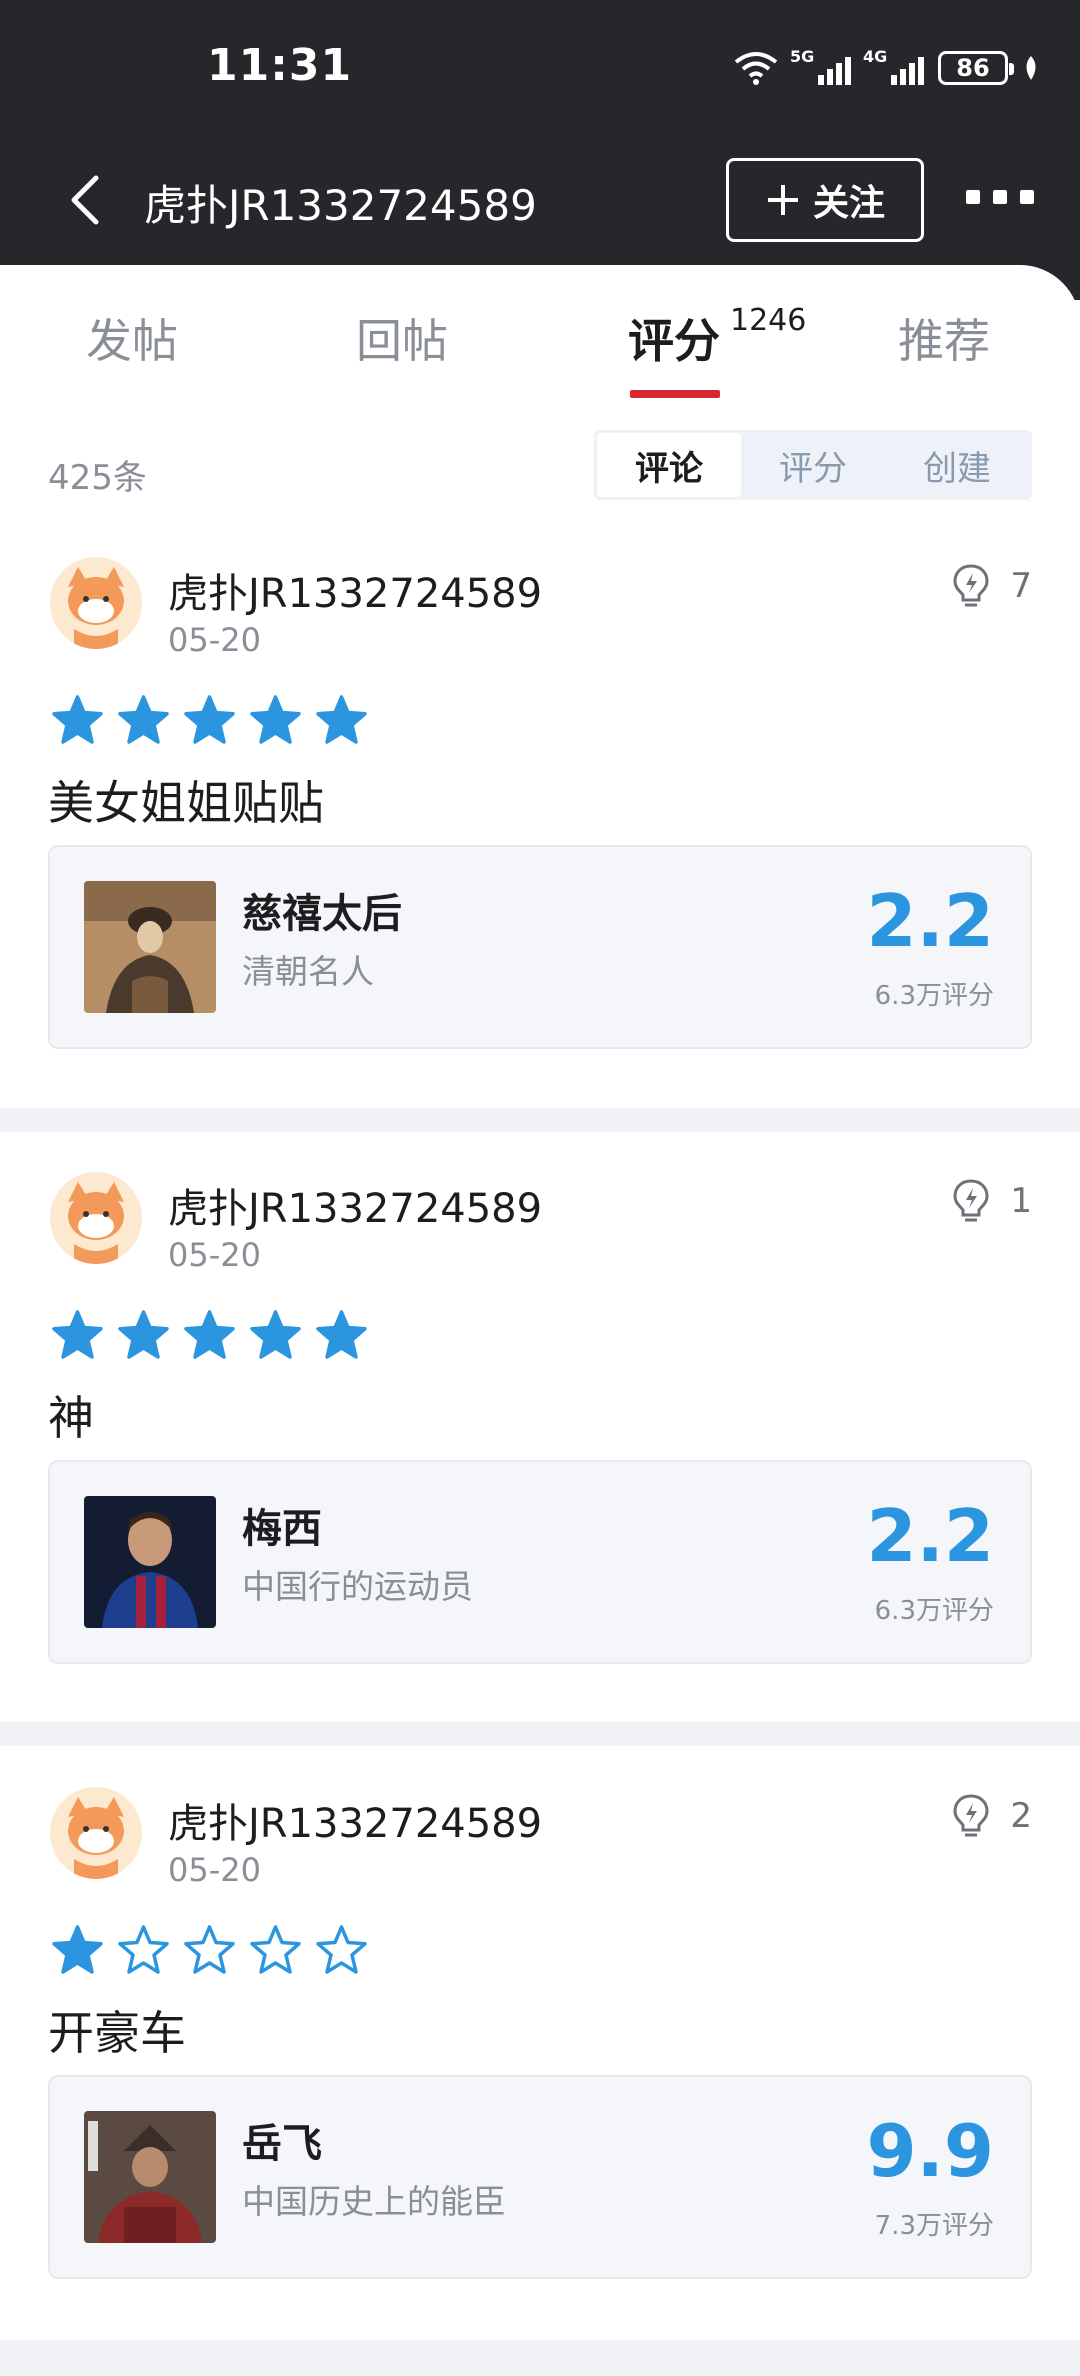  What do you see at coordinates (402, 338) in the screenshot?
I see `tab-replies: 回帖` at bounding box center [402, 338].